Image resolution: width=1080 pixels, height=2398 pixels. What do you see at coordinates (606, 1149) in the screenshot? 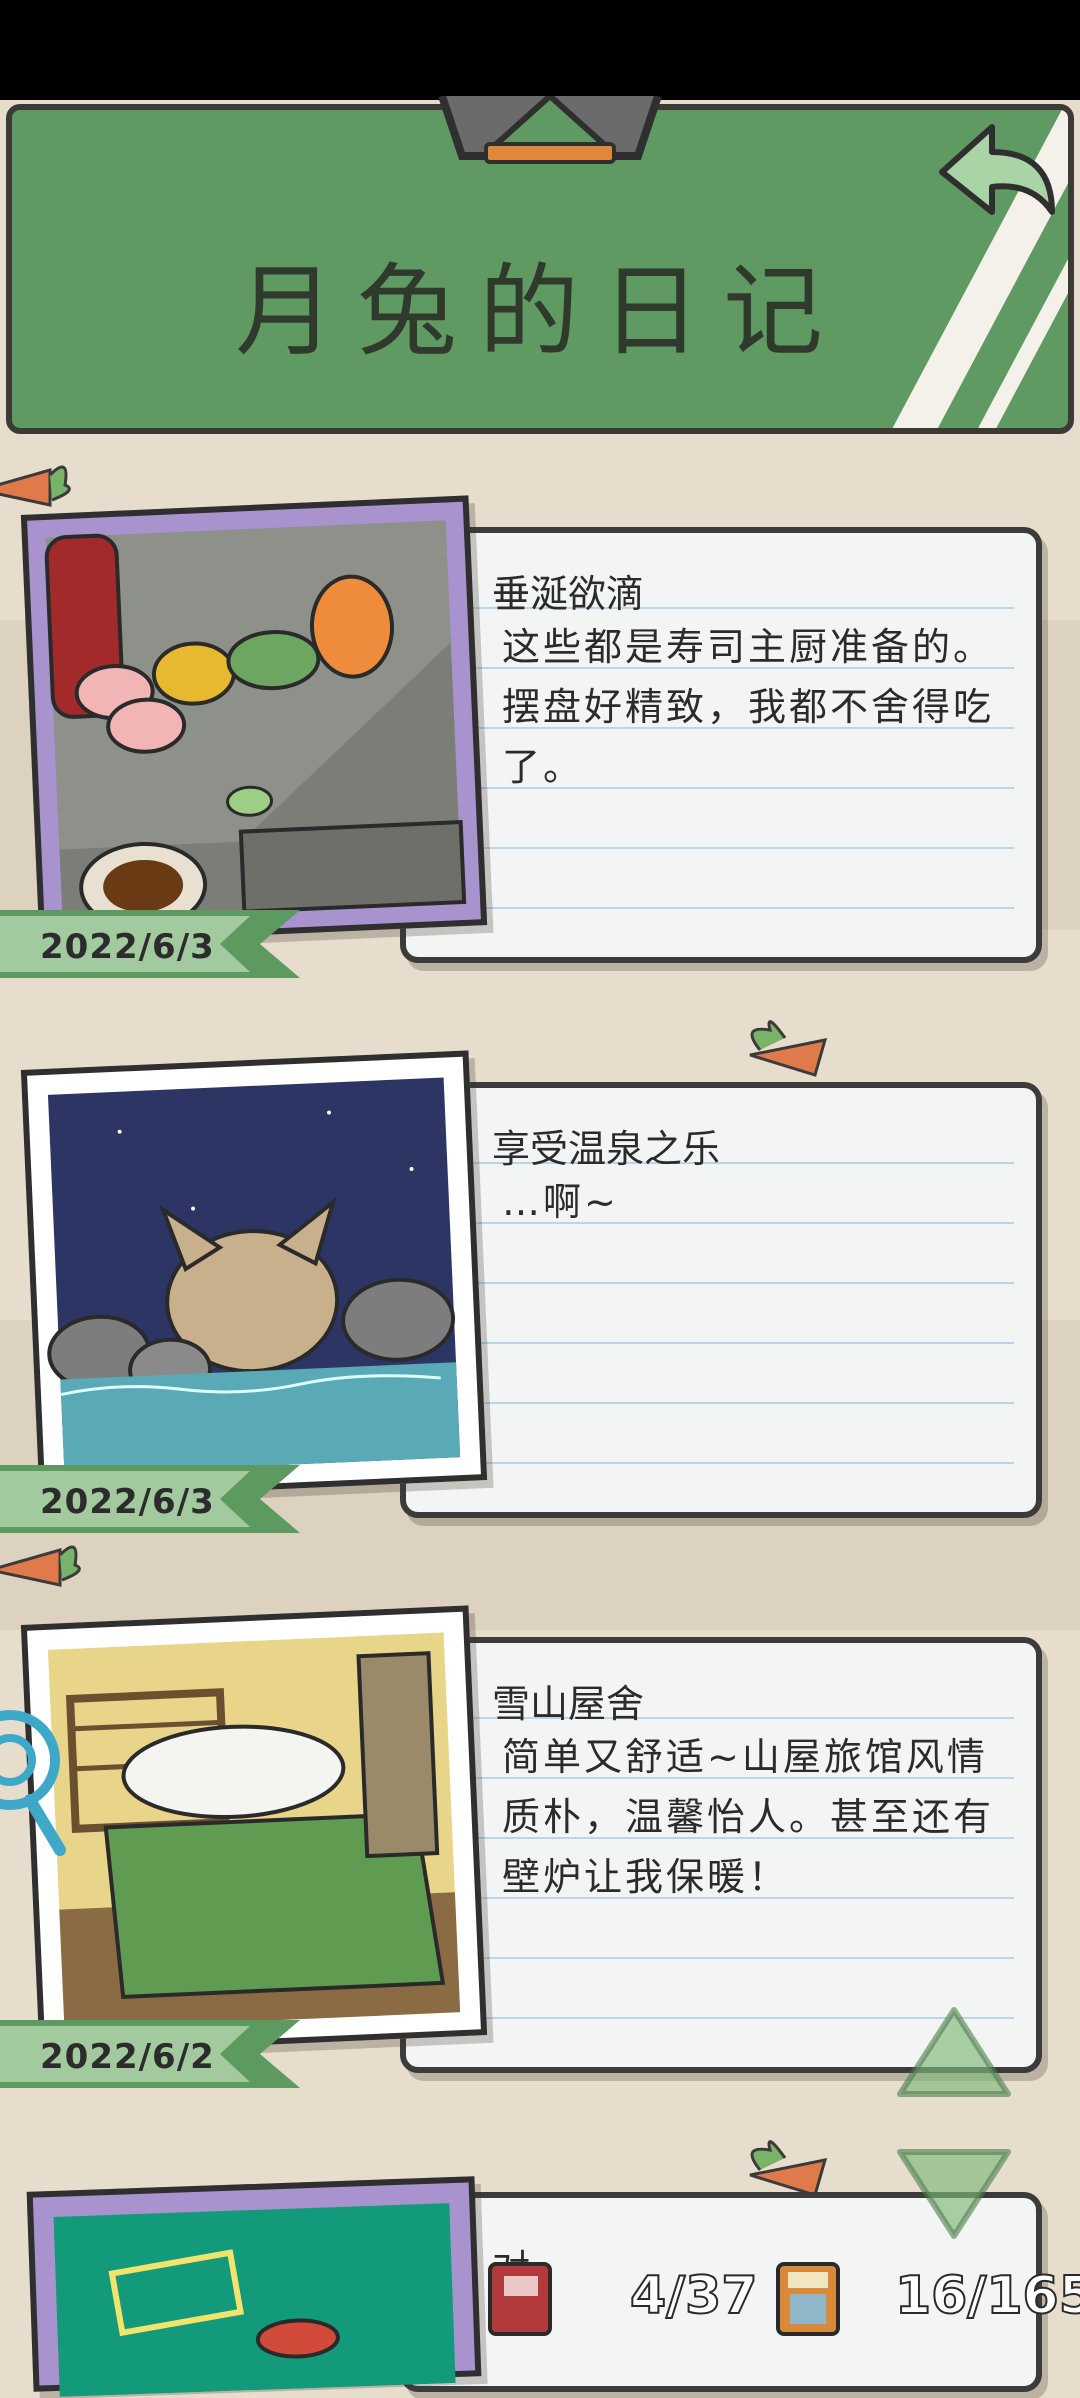
I see `entry-title: 享受温泉之乐` at bounding box center [606, 1149].